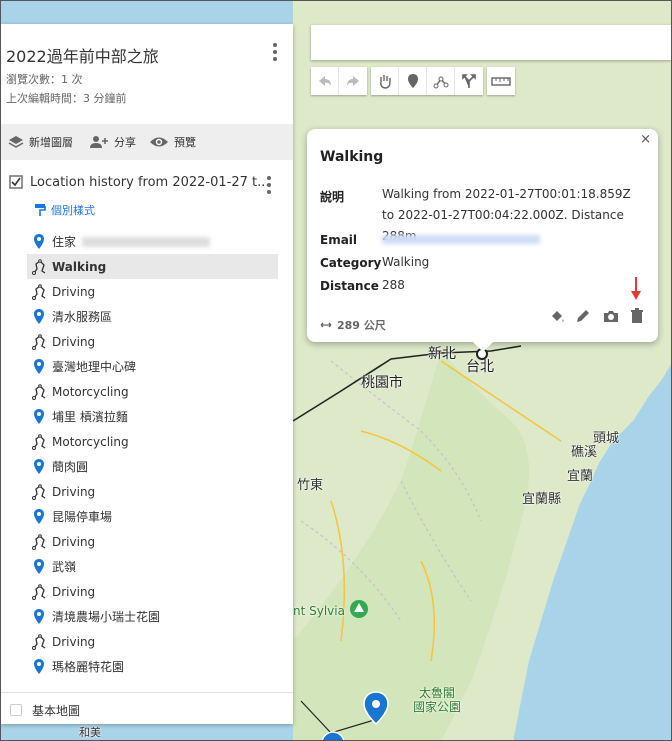 This screenshot has height=741, width=672. What do you see at coordinates (152, 666) in the screenshot?
I see `feature-list-item: 瑪格麗特花園` at bounding box center [152, 666].